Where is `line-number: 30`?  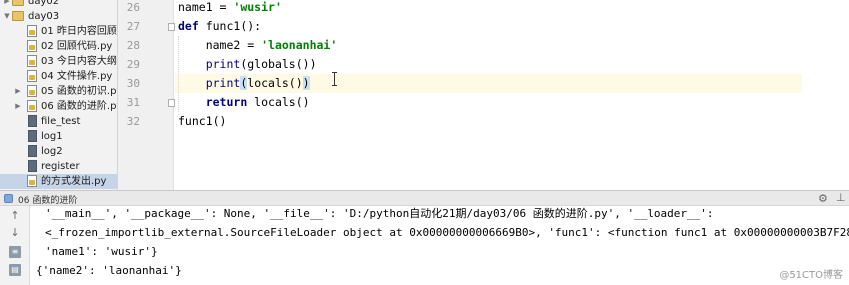
line-number: 30 is located at coordinates (133, 83).